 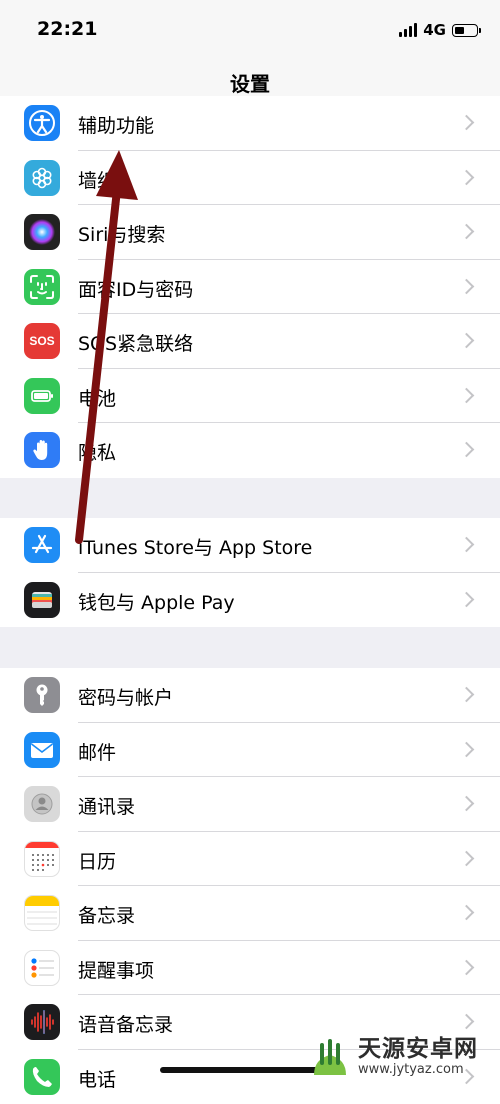 I want to click on settings-row-mail: 邮件, so click(x=250, y=750).